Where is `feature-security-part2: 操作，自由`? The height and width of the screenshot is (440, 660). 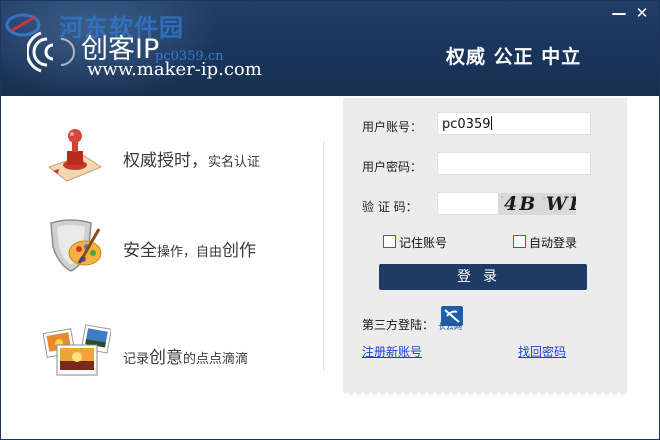 feature-security-part2: 操作，自由 is located at coordinates (190, 252).